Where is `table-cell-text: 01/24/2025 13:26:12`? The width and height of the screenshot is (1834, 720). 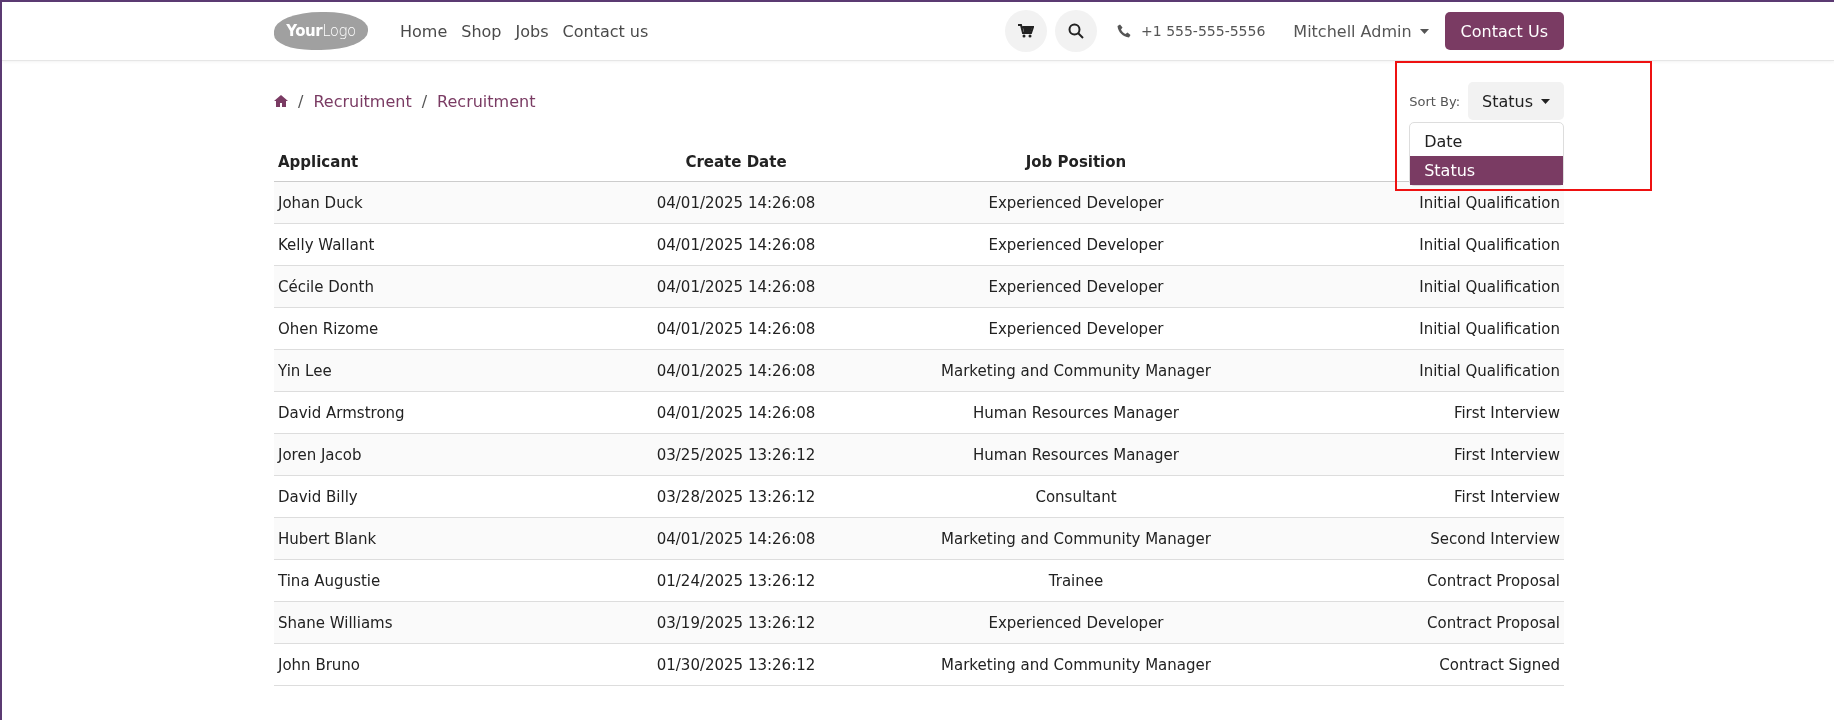
table-cell-text: 01/24/2025 13:26:12 is located at coordinates (736, 580).